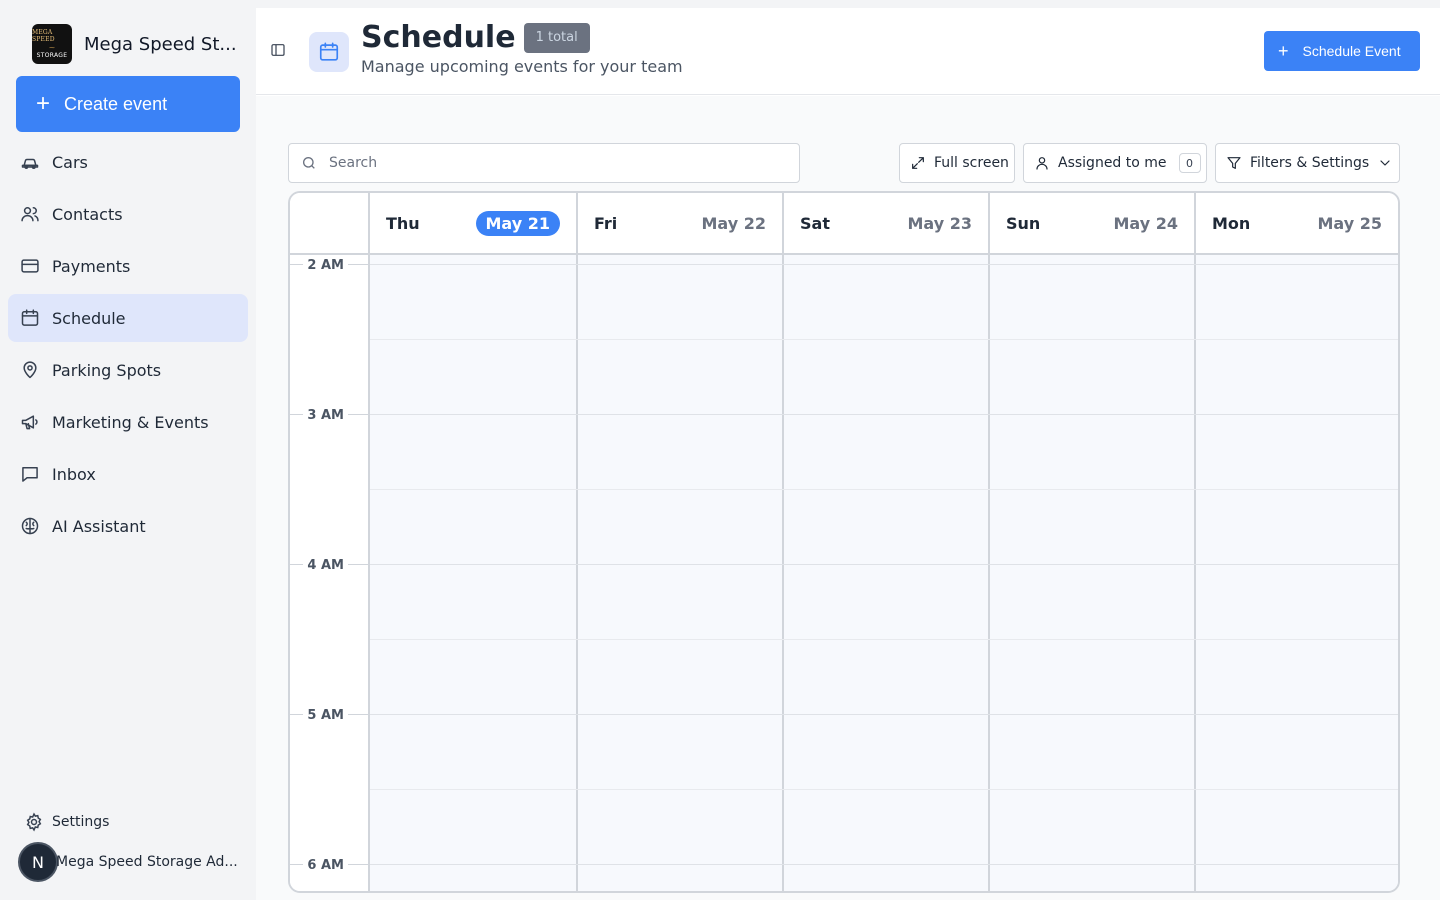 This screenshot has width=1440, height=900. I want to click on create-event-button: + Create event, so click(128, 104).